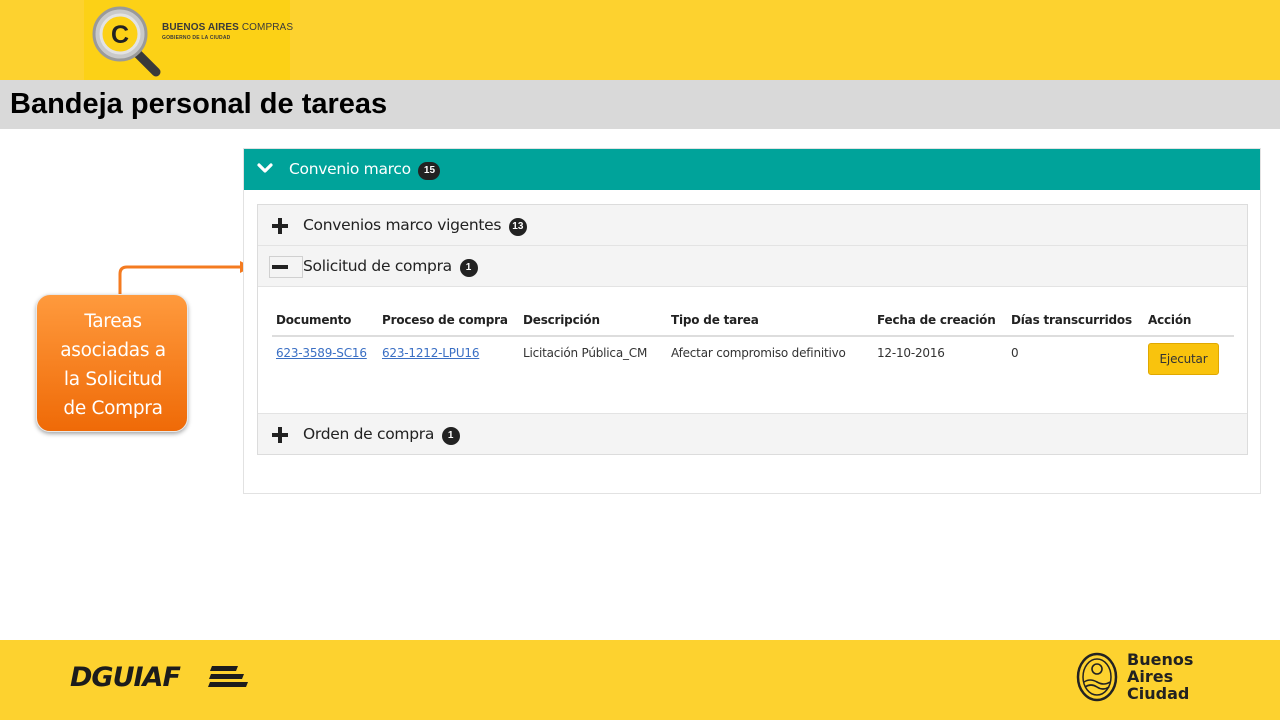 This screenshot has width=1280, height=720. I want to click on dguiaf-stripes-icon, so click(228, 676).